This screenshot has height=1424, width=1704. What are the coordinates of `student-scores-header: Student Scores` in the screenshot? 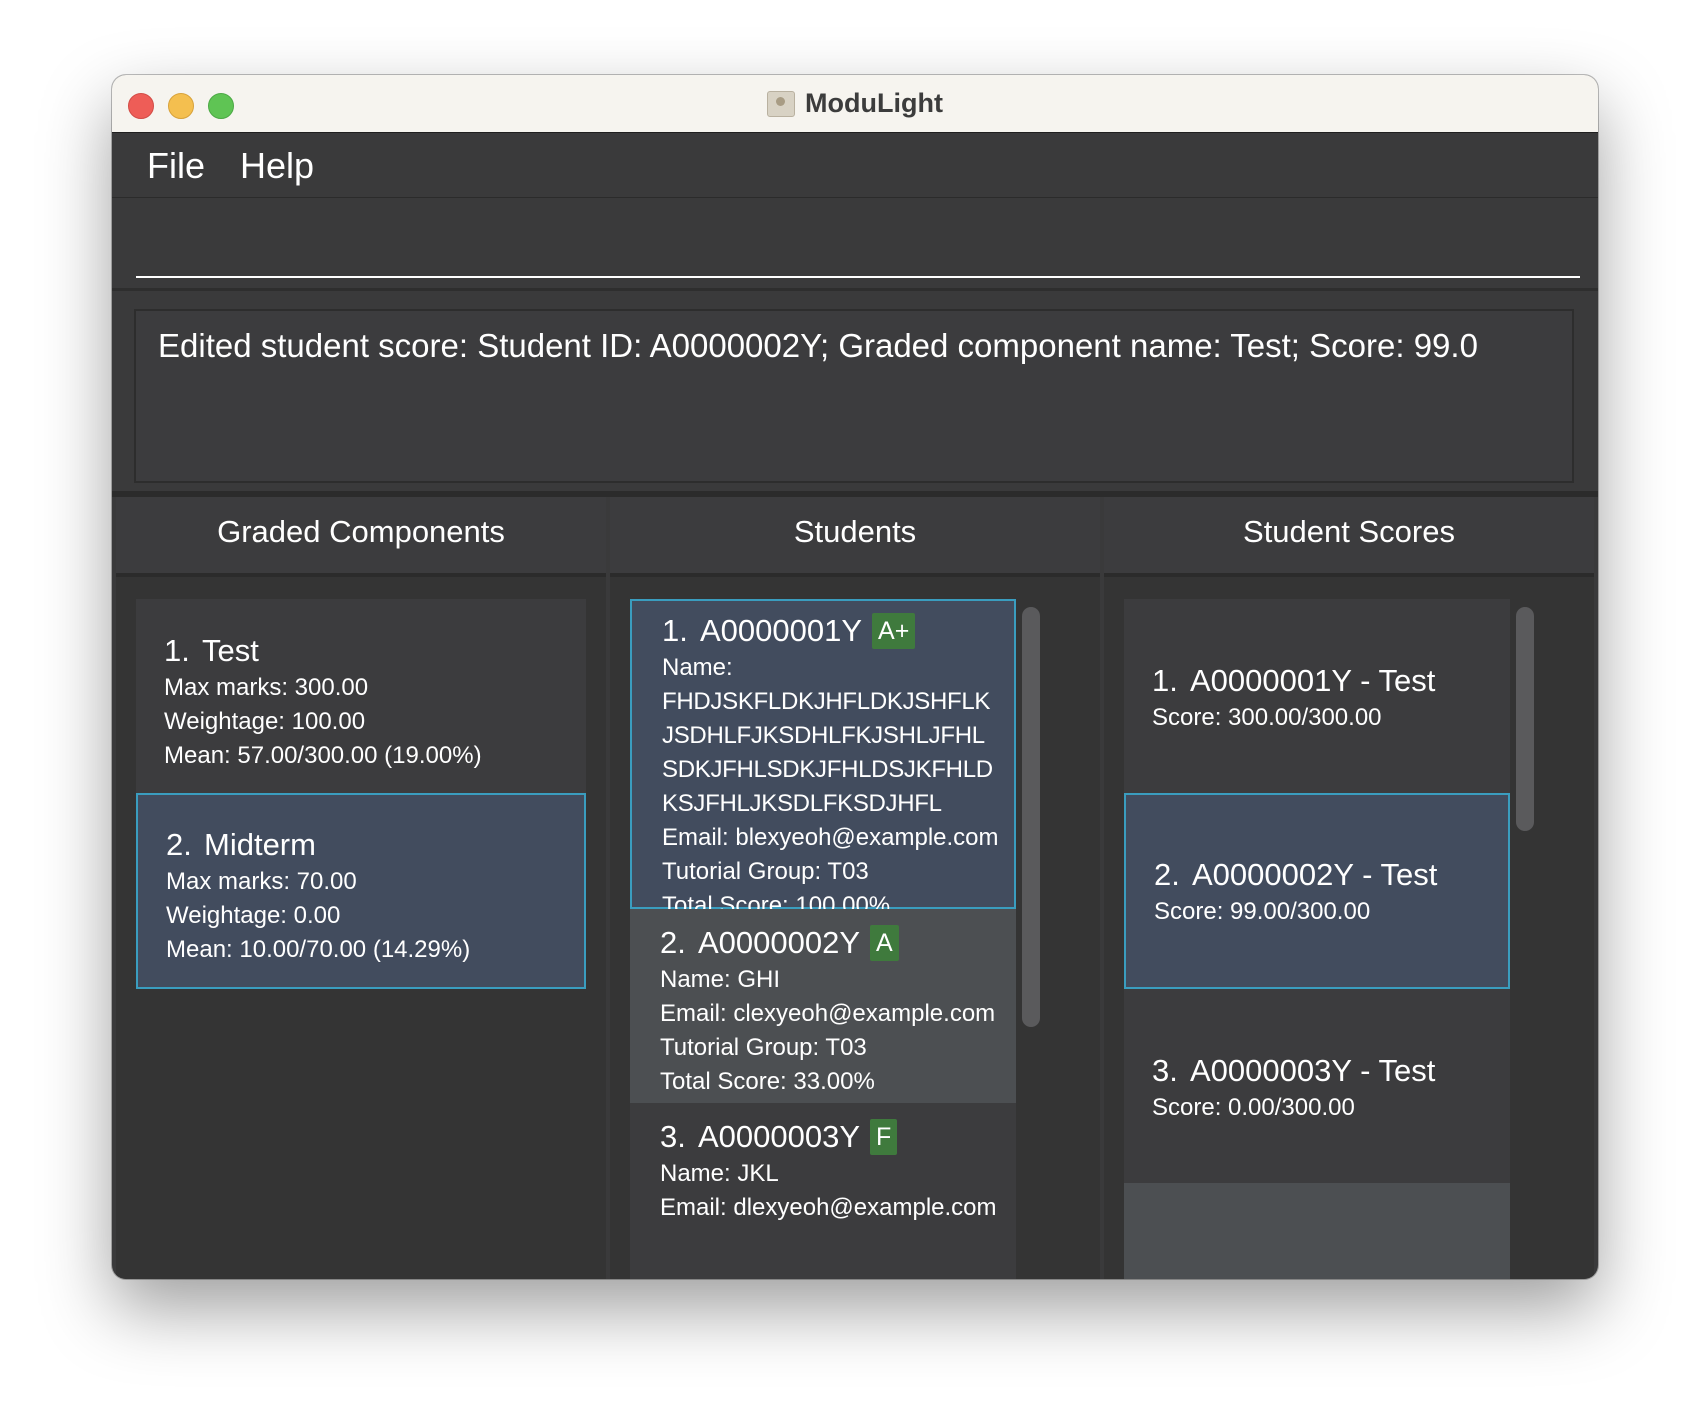 It's located at (1349, 537).